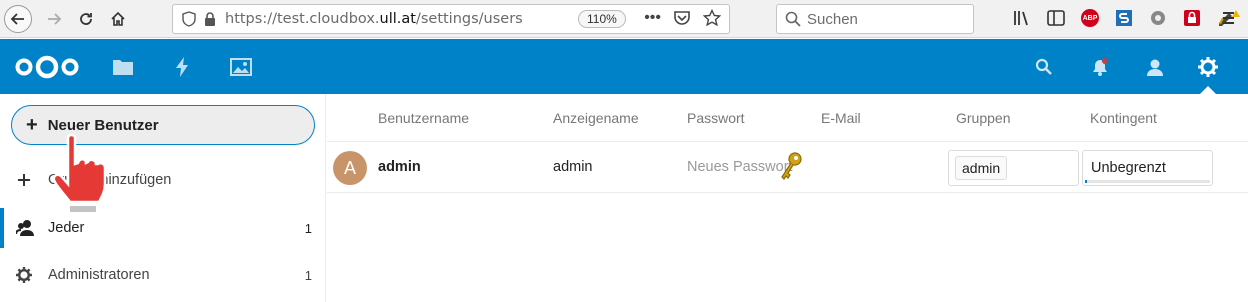 Image resolution: width=1248 pixels, height=302 pixels. What do you see at coordinates (1147, 181) in the screenshot?
I see `quota-progress-bar` at bounding box center [1147, 181].